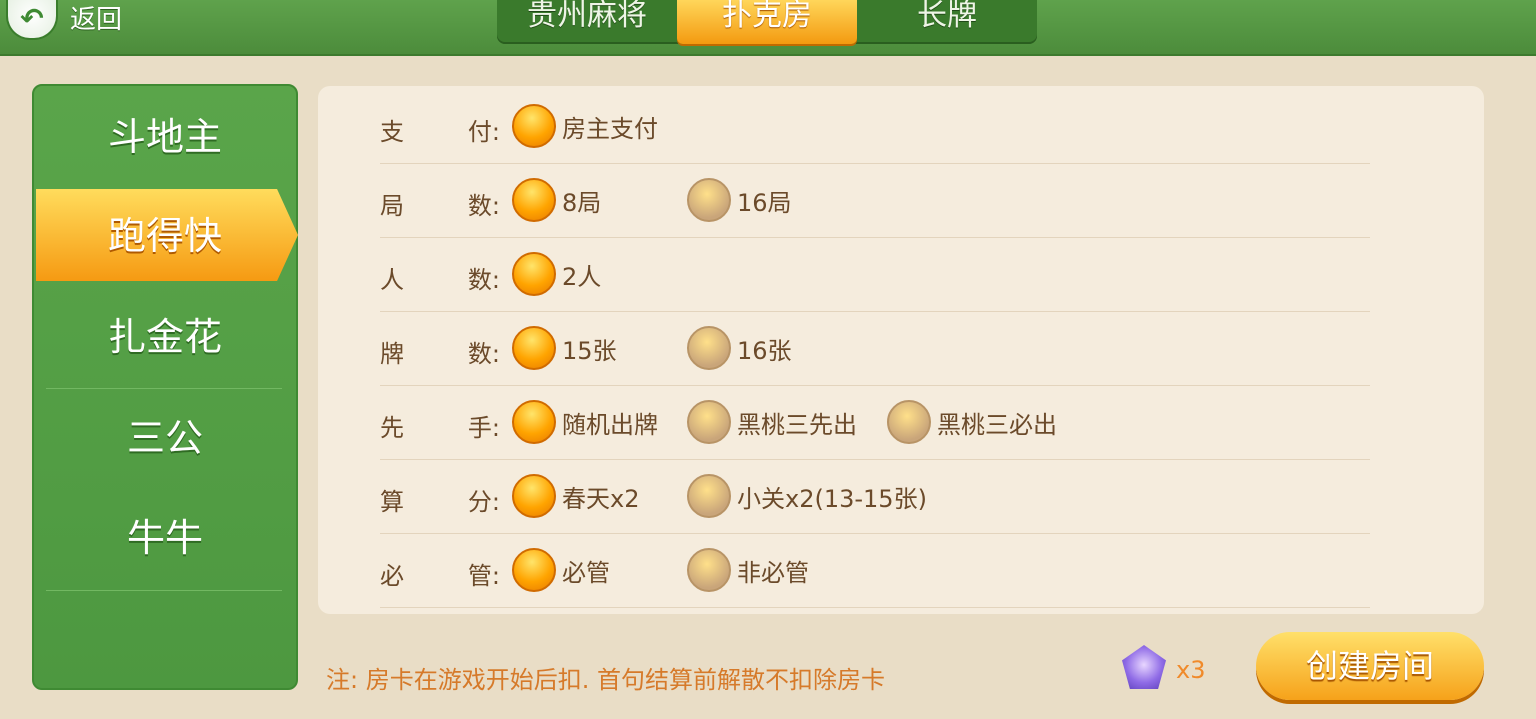 The image size is (1536, 719). Describe the element at coordinates (440, 502) in the screenshot. I see `row-label: 算分:` at that location.